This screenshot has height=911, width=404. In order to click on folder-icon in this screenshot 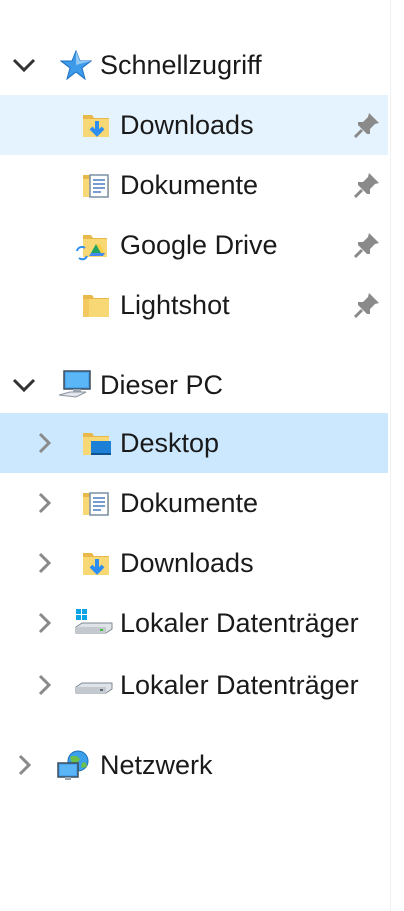, I will do `click(96, 305)`.